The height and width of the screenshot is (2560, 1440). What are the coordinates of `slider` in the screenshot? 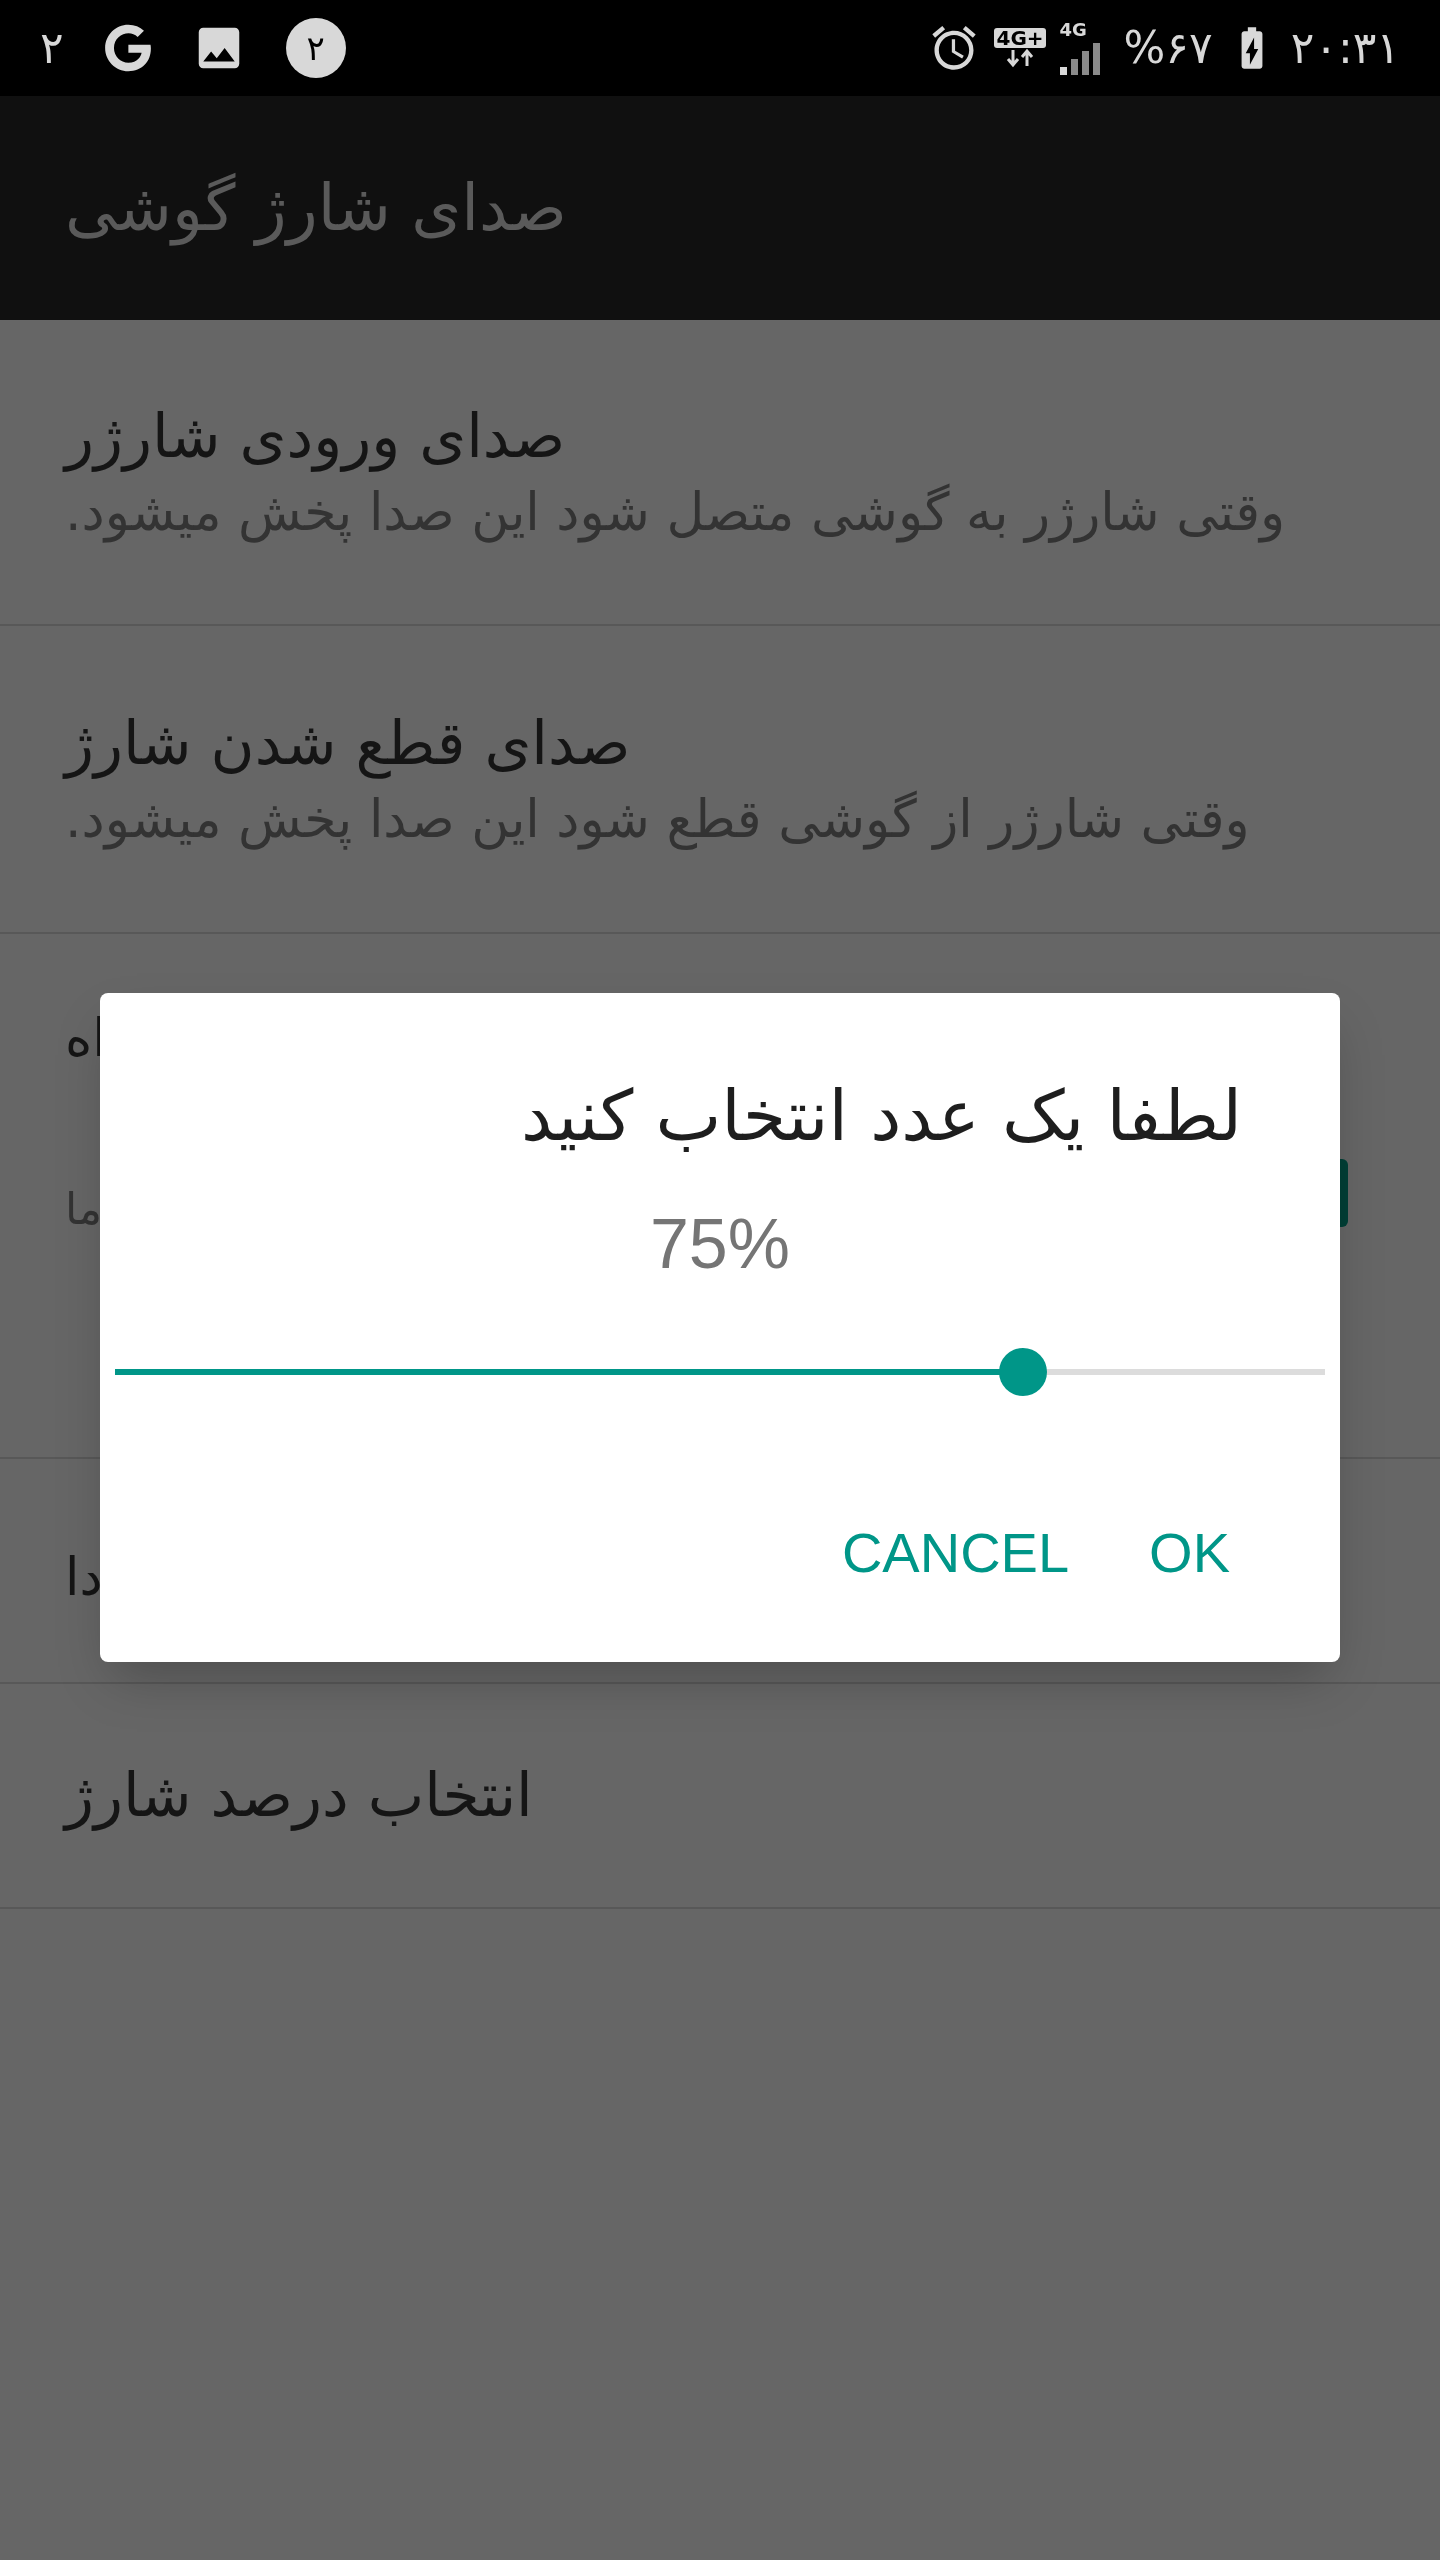 It's located at (720, 1372).